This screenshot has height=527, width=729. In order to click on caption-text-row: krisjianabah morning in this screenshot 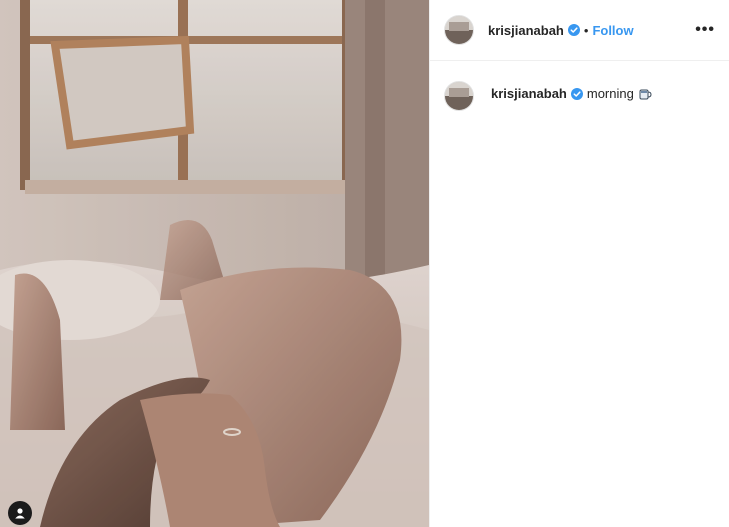, I will do `click(571, 93)`.